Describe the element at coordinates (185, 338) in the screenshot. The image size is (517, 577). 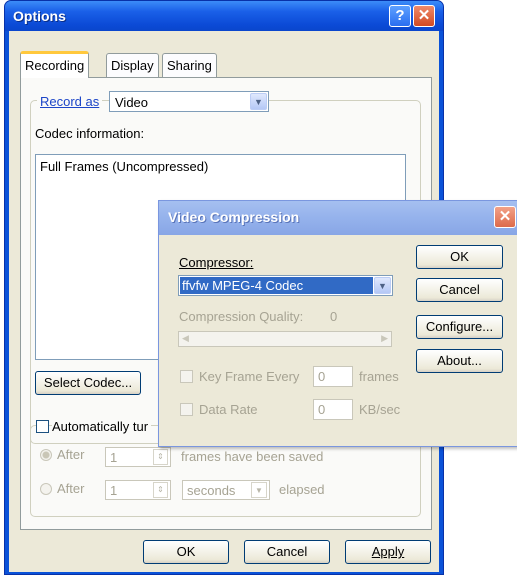
I see `left-arrow-icon: ◀` at that location.